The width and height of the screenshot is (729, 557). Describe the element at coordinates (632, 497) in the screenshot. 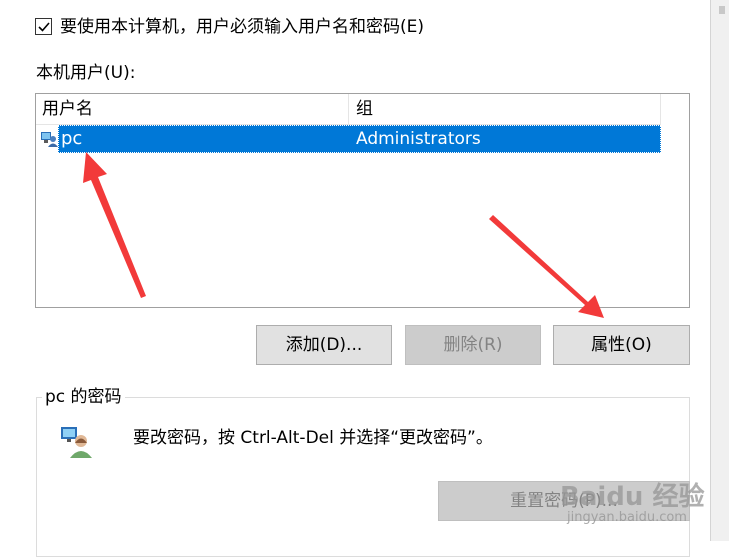

I see `watermark-logo: Baidu 经验` at that location.